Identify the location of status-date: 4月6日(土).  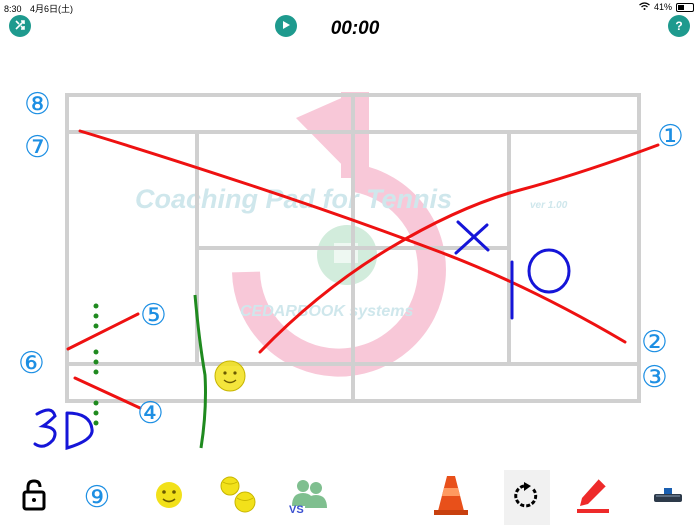
(52, 9).